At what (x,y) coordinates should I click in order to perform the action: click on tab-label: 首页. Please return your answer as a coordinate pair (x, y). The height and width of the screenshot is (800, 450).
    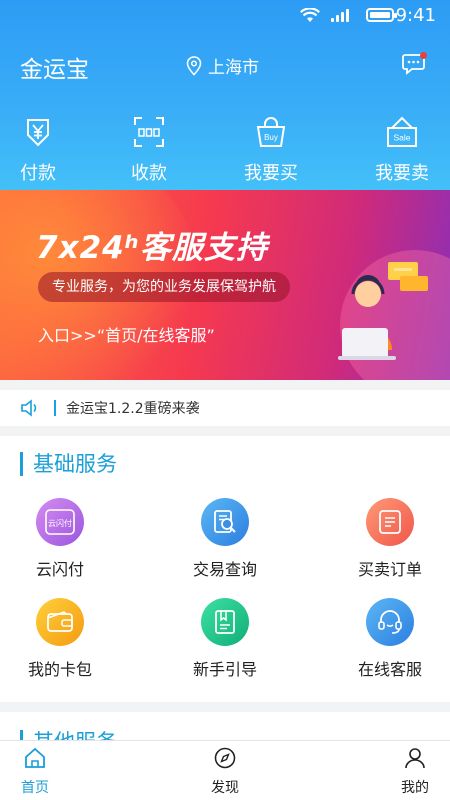
    Looking at the image, I should click on (35, 788).